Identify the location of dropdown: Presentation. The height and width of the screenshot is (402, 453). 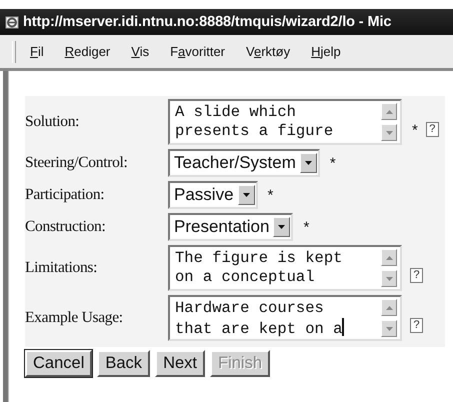
(231, 227).